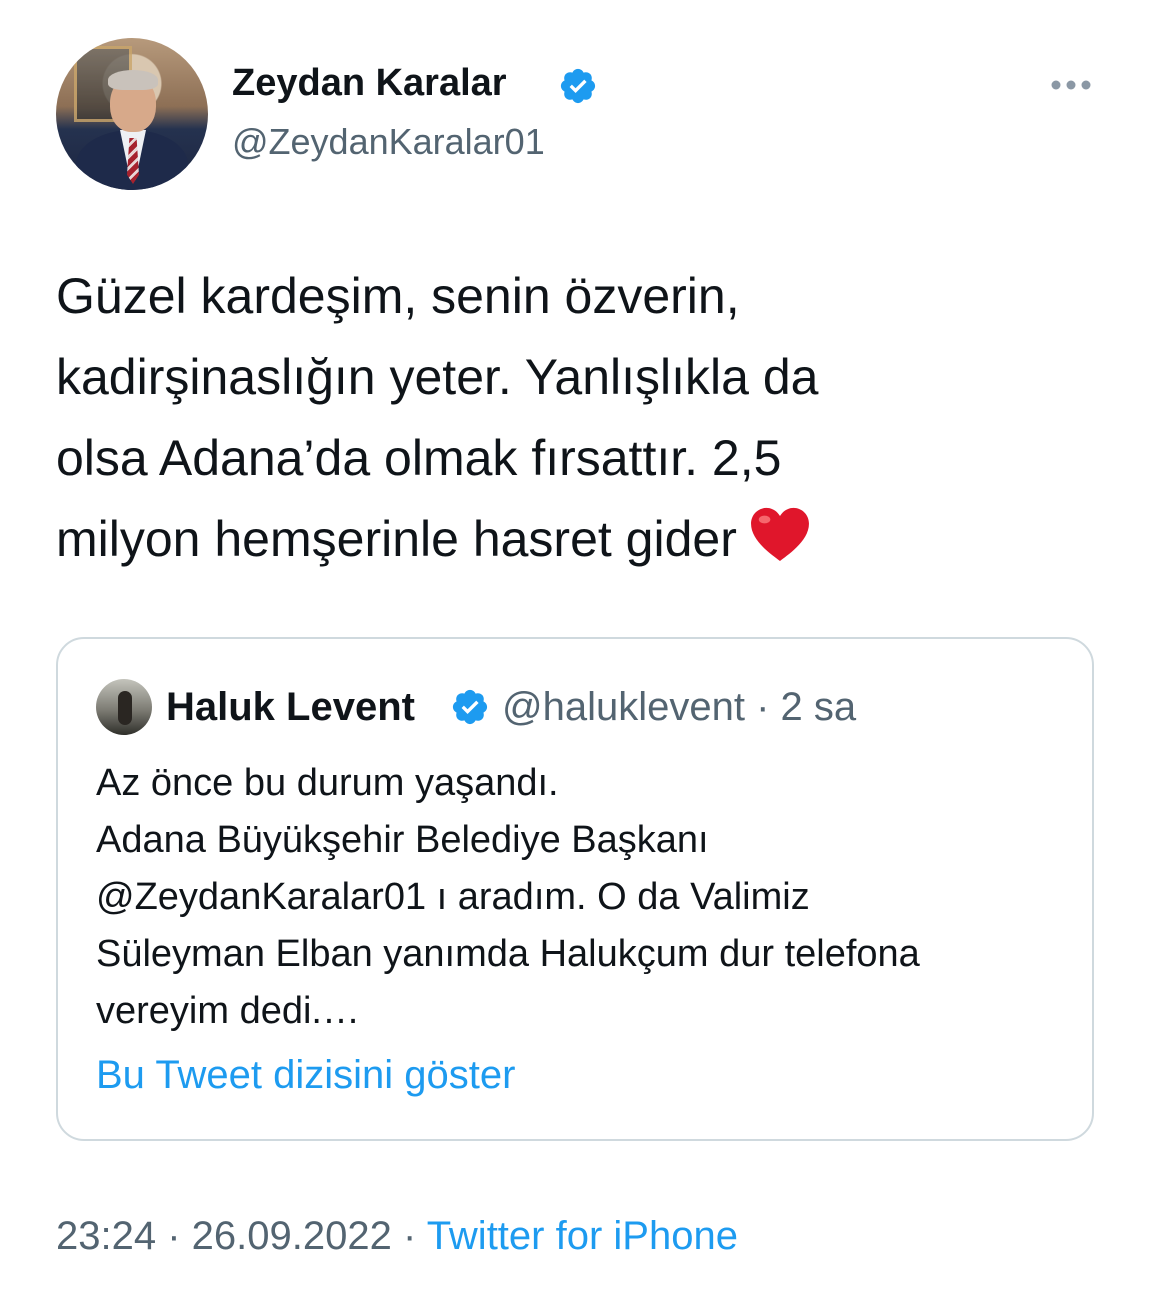 This screenshot has height=1300, width=1152. What do you see at coordinates (679, 707) in the screenshot?
I see `quoted-author-handle-and-time: @haluklevent · 2 sa` at bounding box center [679, 707].